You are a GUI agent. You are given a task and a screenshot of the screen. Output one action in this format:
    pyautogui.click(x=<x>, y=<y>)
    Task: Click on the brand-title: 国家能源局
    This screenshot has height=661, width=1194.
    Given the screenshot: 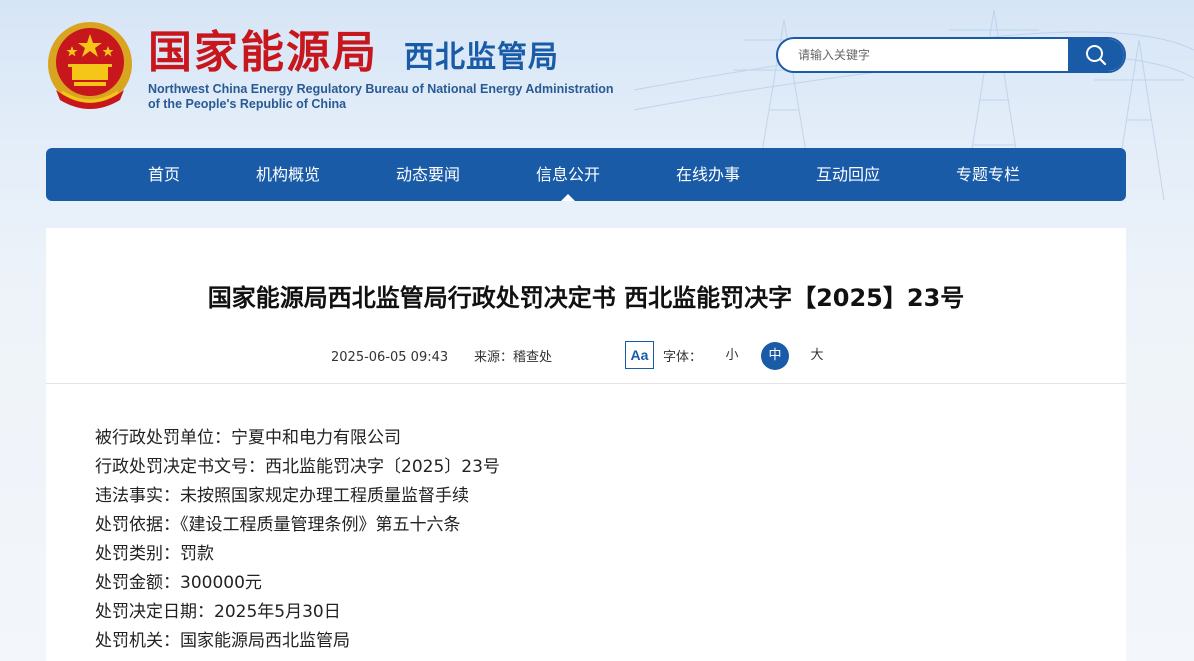 What is the action you would take?
    pyautogui.click(x=263, y=52)
    